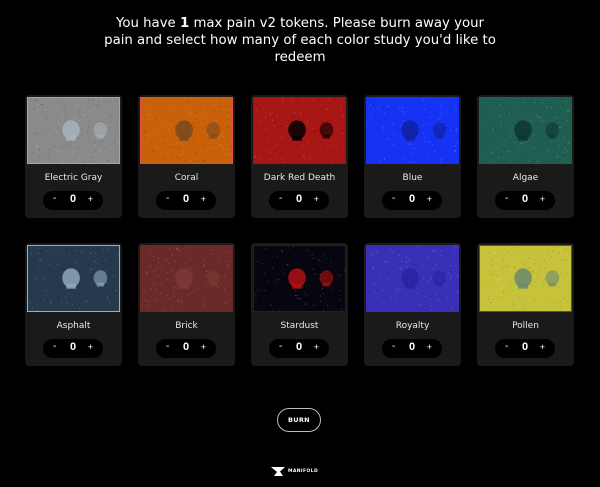 The image size is (600, 487). Describe the element at coordinates (184, 130) in the screenshot. I see `skull-left` at that location.